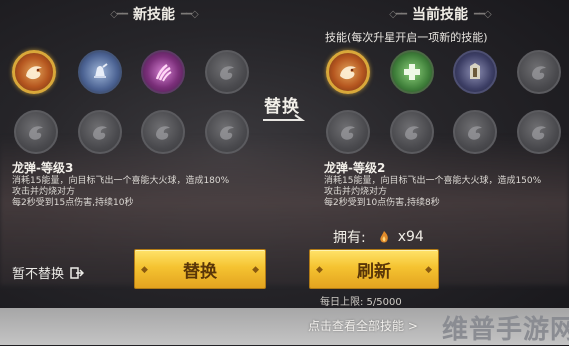 The image size is (569, 346). What do you see at coordinates (406, 37) in the screenshot?
I see `current-skills-hint: 技能(每次升星开启一项新的技能)` at bounding box center [406, 37].